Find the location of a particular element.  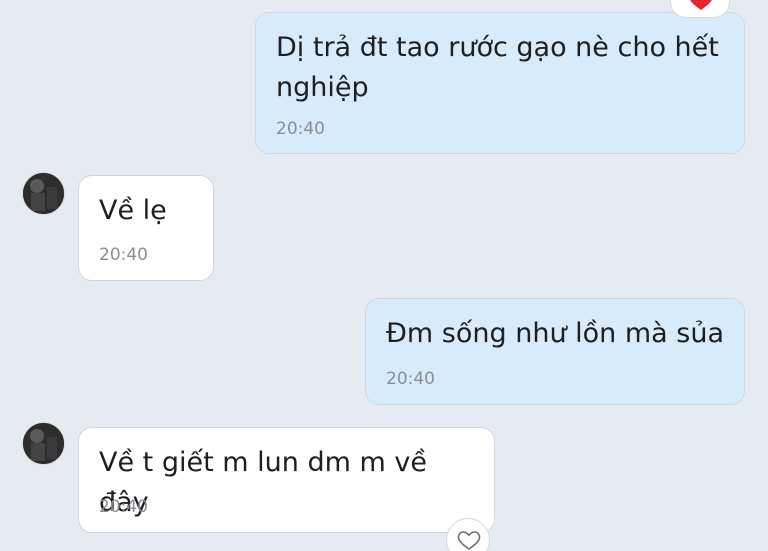

message-text: Đm sống như lồn mà sủa is located at coordinates (555, 333).